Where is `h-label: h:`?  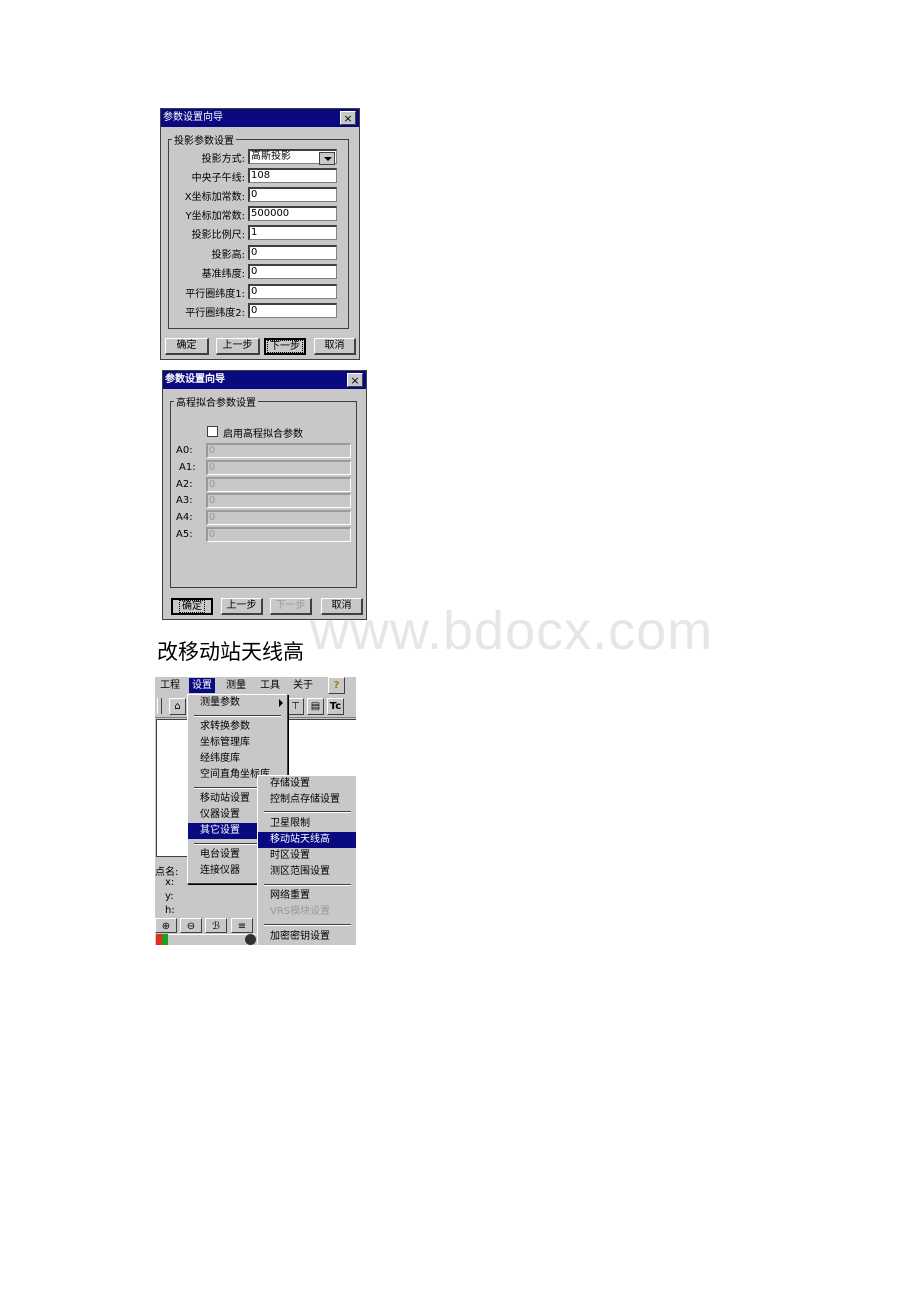 h-label: h: is located at coordinates (170, 910).